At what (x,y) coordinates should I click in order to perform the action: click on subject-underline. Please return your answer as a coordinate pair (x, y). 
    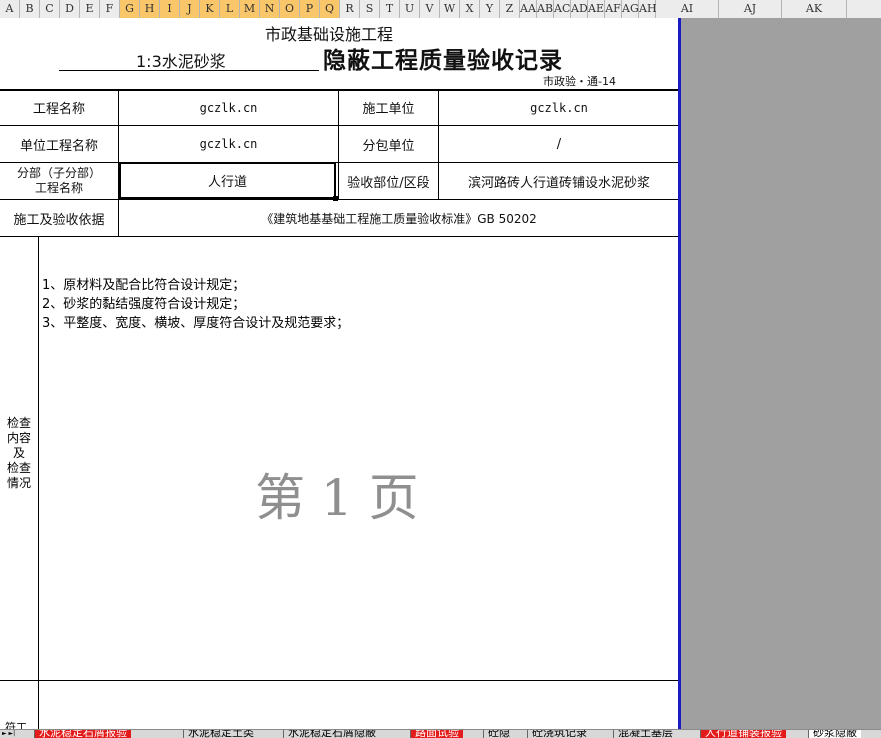
    Looking at the image, I should click on (189, 70).